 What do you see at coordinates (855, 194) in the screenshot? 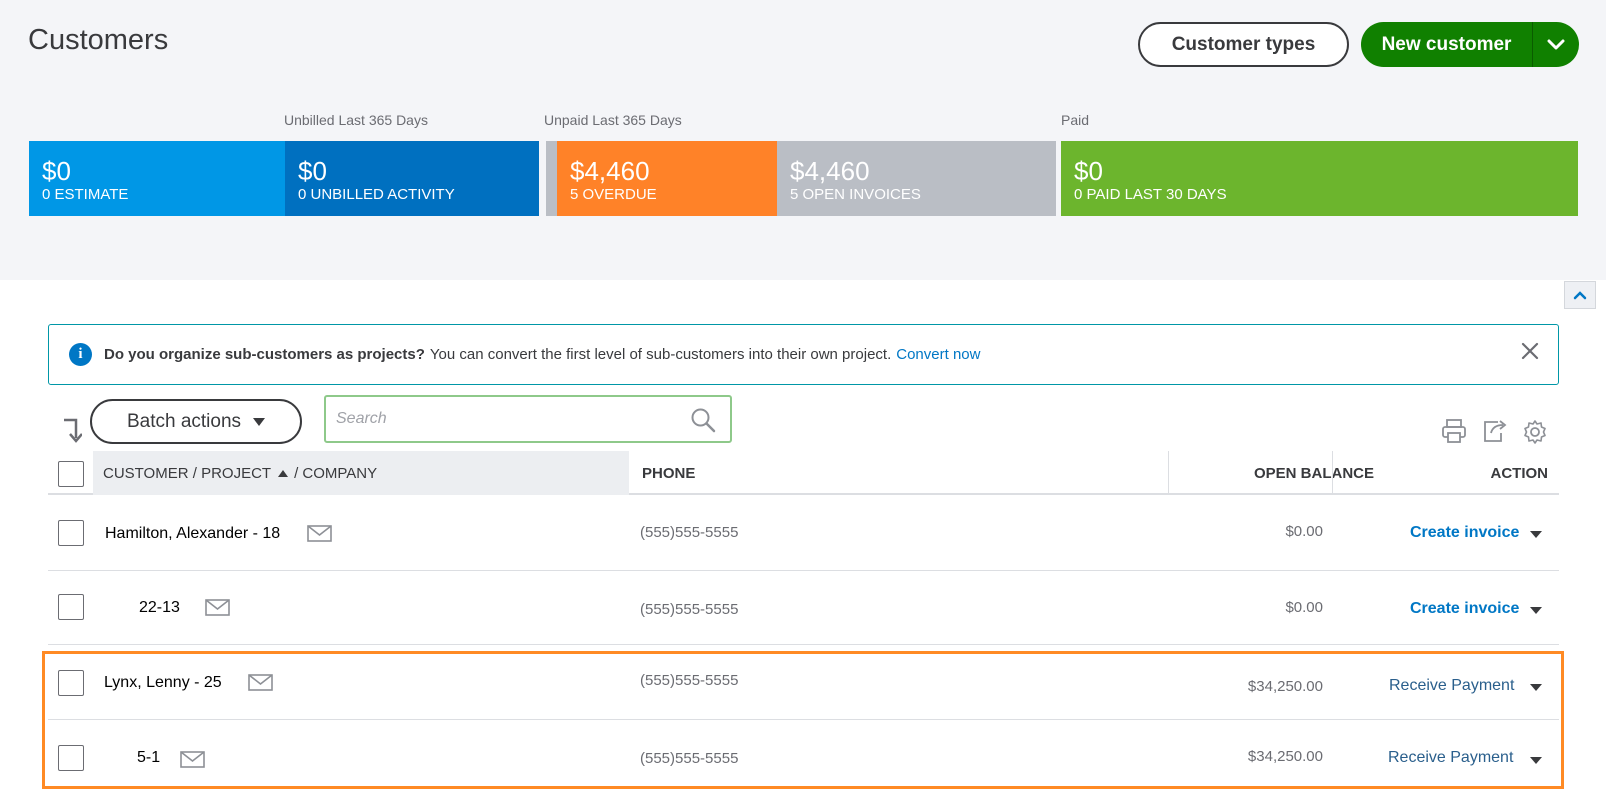
I see `segment-caption: 5 OPEN INVOICES` at bounding box center [855, 194].